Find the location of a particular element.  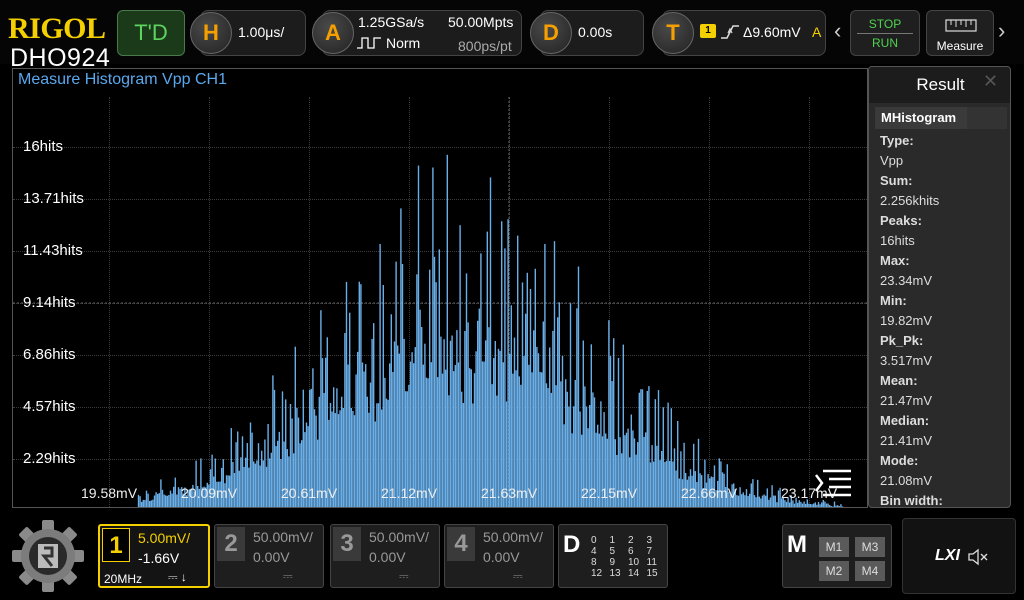

channel-scale: 50.00mV/ is located at coordinates (513, 537).